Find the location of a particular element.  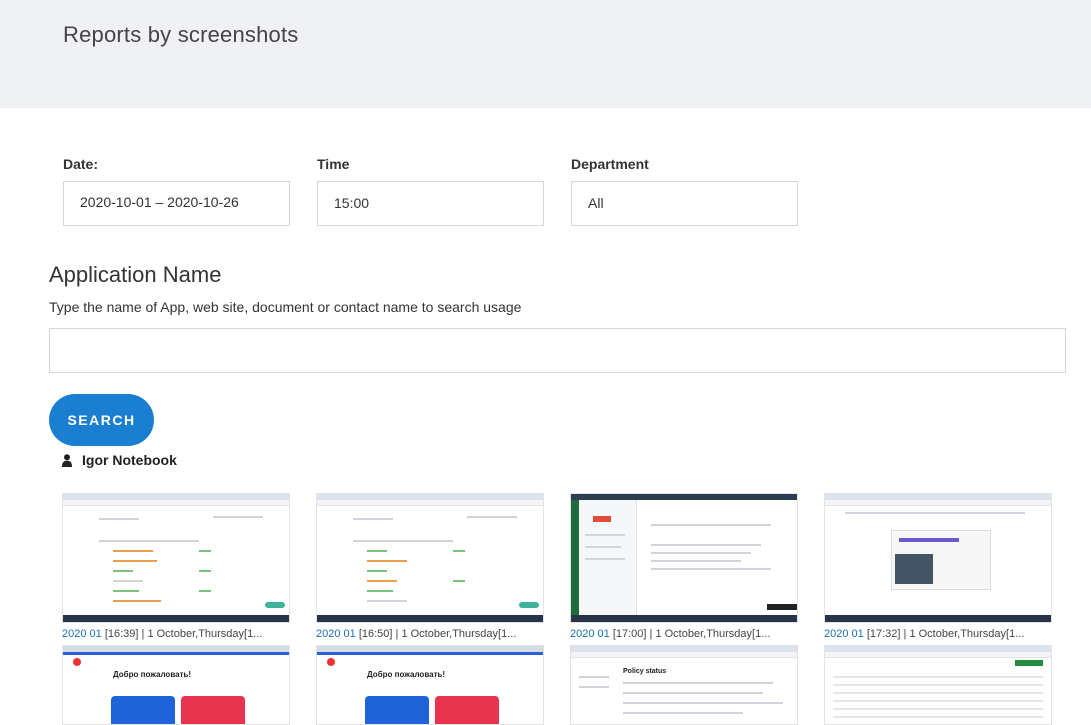

screenshot-thumbnail: Policy status is located at coordinates (684, 685).